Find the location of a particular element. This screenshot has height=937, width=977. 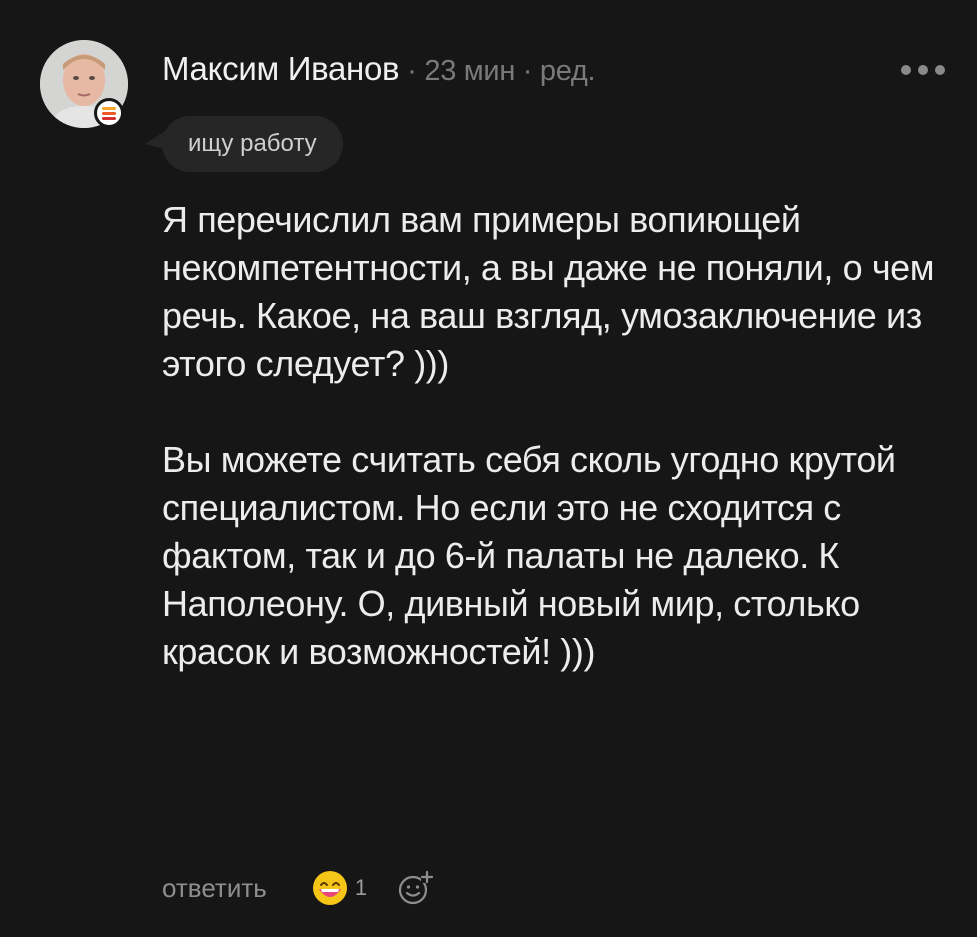

add-reaction-button is located at coordinates (415, 888).